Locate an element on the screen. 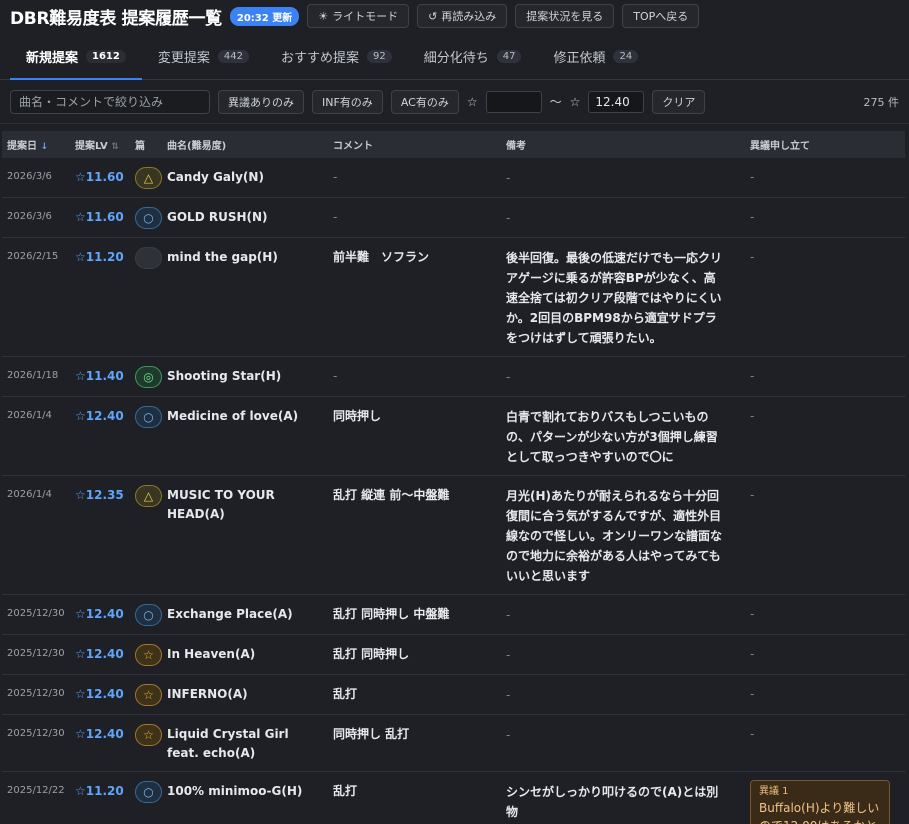  tab-new-proposals: 新規提案 1612 is located at coordinates (76, 57).